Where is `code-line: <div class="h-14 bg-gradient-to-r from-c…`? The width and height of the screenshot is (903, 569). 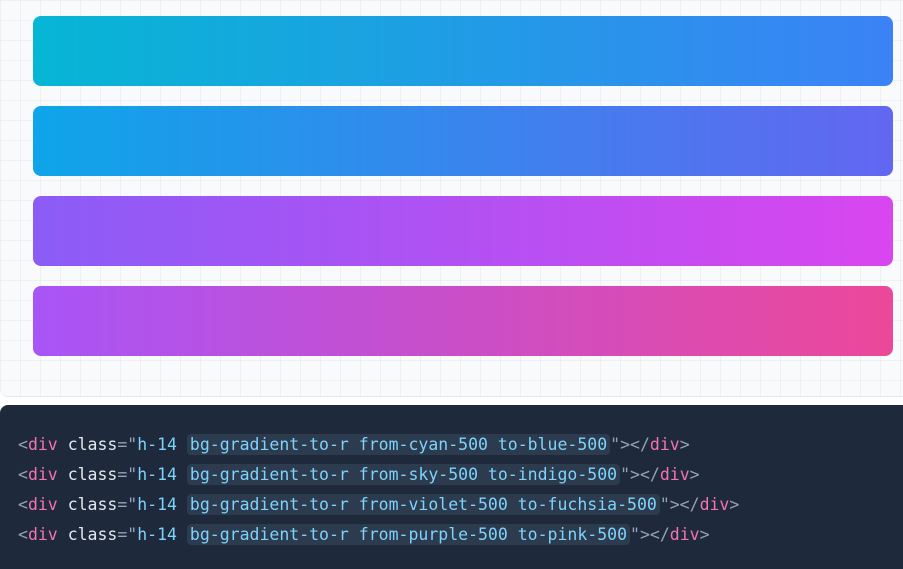 code-line: <div class="h-14 bg-gradient-to-r from-c… is located at coordinates (354, 444).